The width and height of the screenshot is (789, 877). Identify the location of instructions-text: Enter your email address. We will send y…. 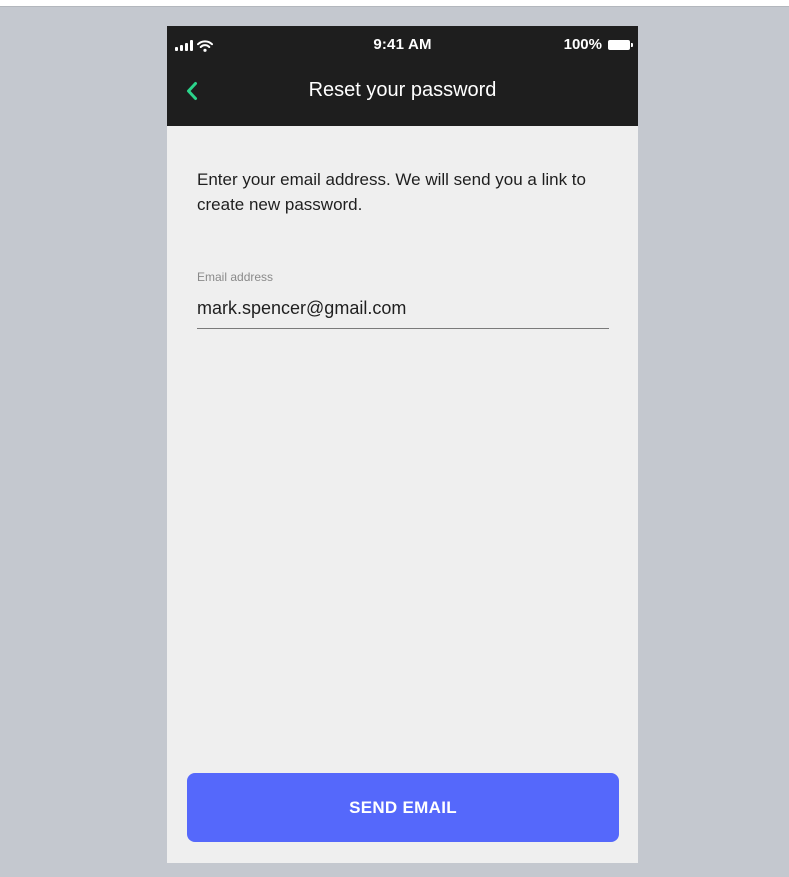
(391, 192).